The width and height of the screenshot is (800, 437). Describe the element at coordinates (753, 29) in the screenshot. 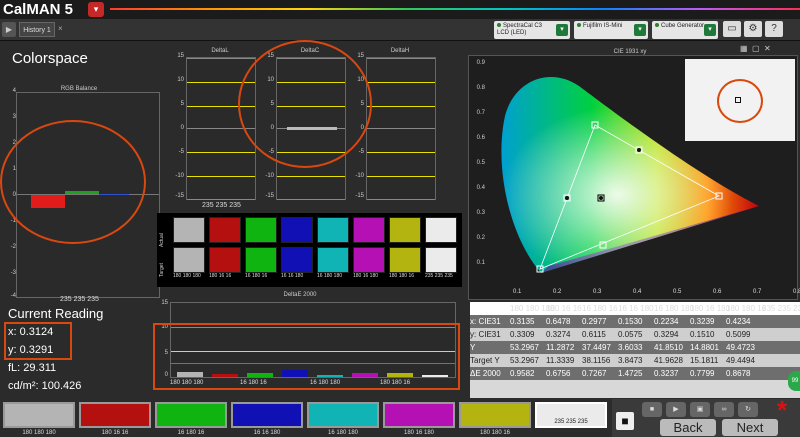

I see `gear-icon: ⚙` at that location.